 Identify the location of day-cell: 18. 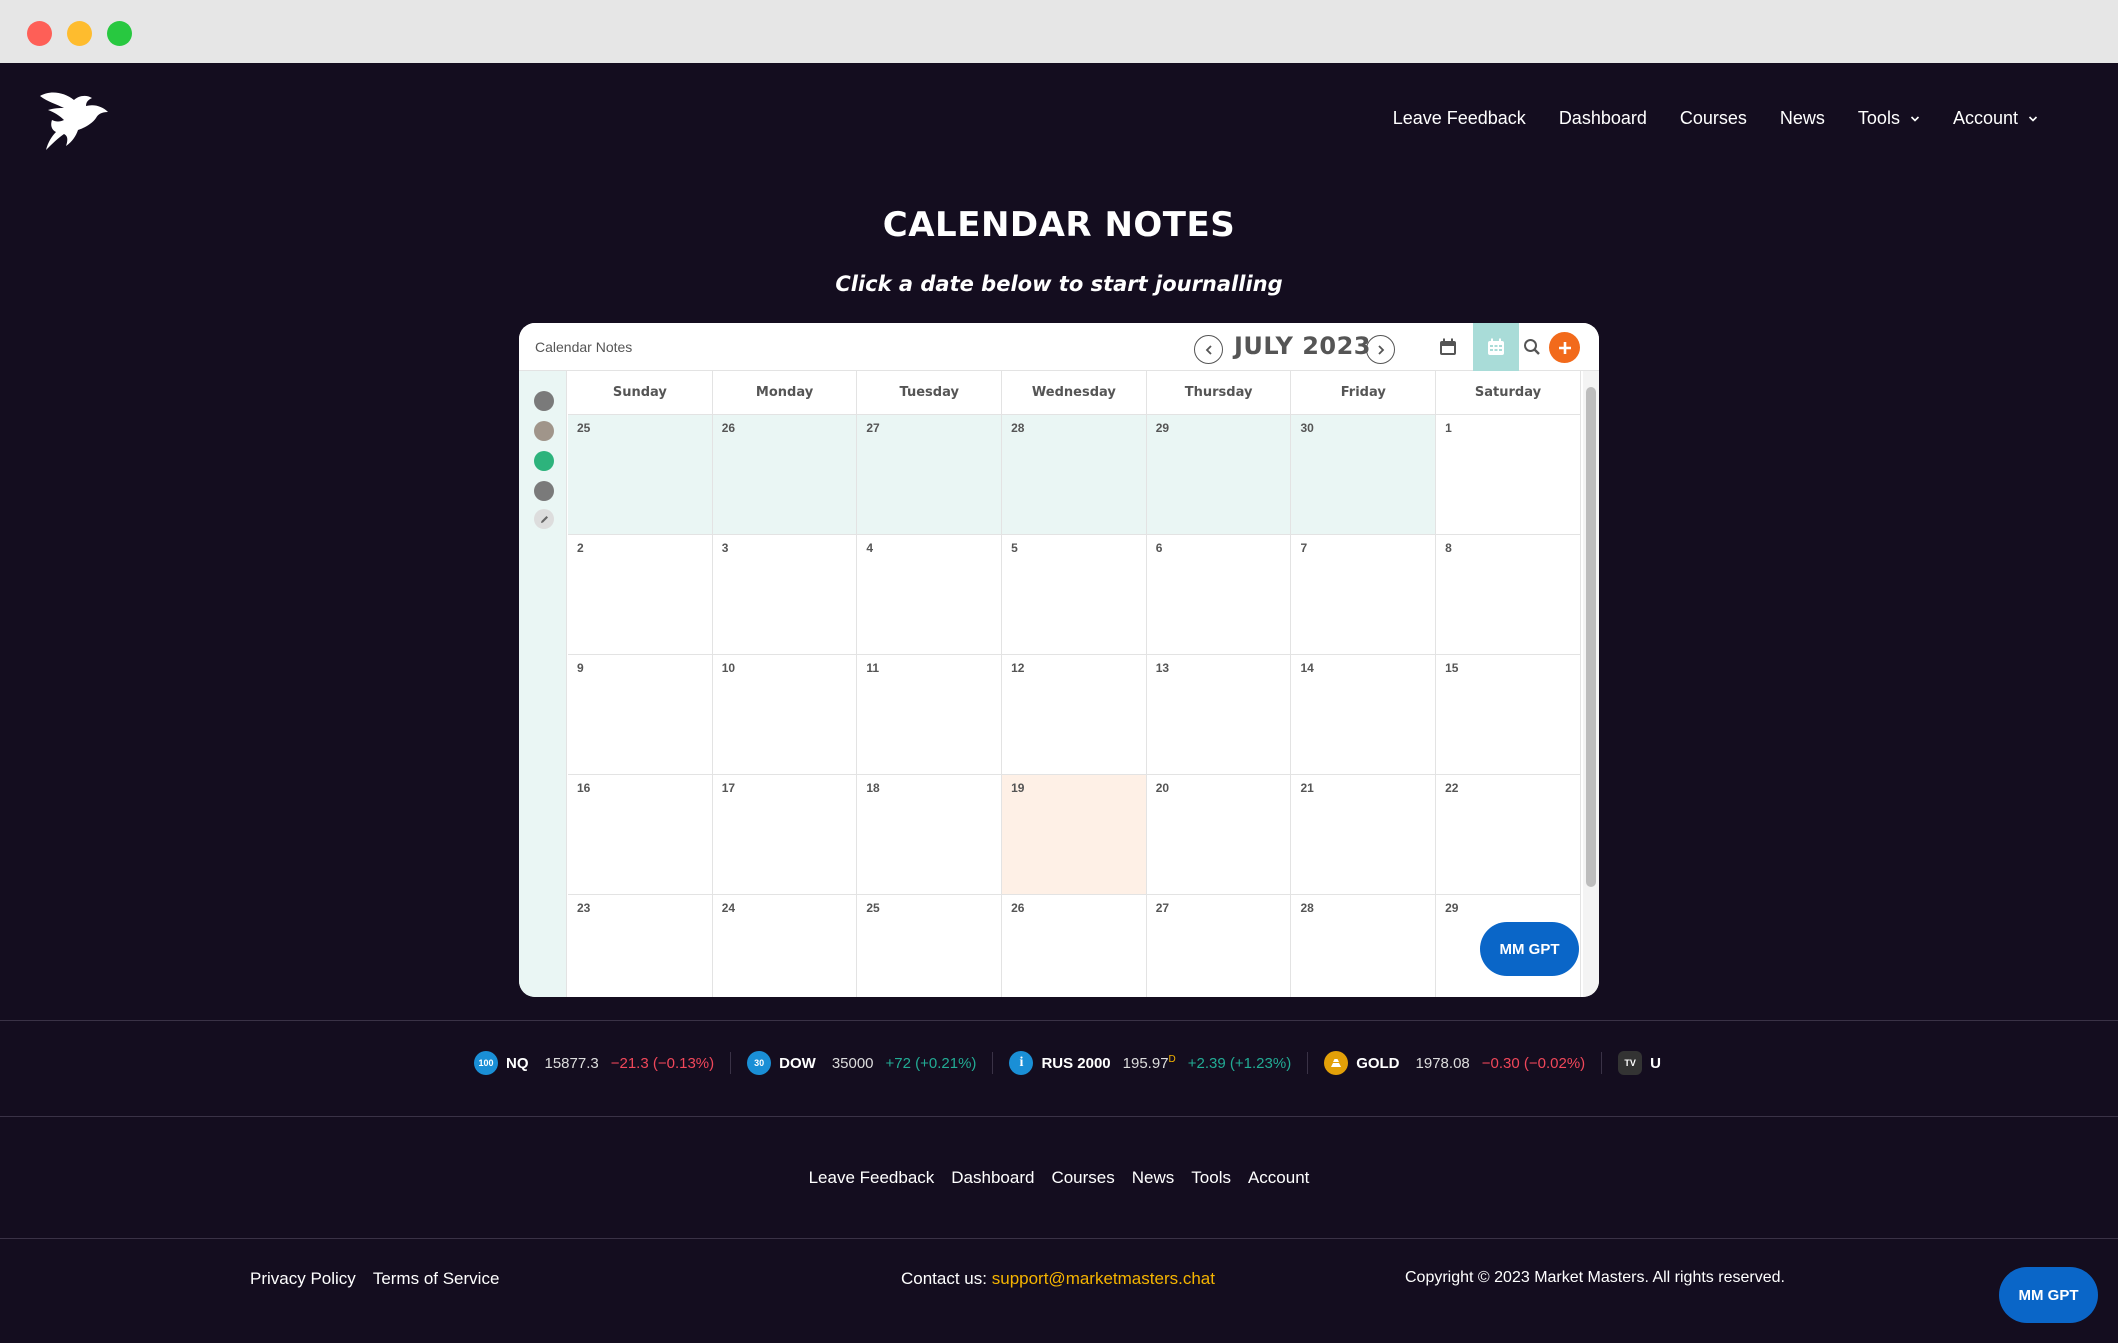
(930, 834).